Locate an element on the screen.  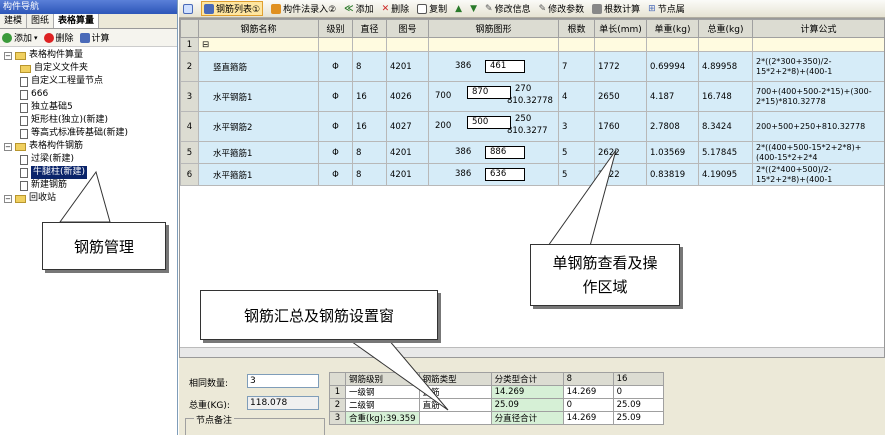
table-row: 3 合重(kg):39.359 分直径合计 14.269 25.09 is located at coordinates (496, 418).